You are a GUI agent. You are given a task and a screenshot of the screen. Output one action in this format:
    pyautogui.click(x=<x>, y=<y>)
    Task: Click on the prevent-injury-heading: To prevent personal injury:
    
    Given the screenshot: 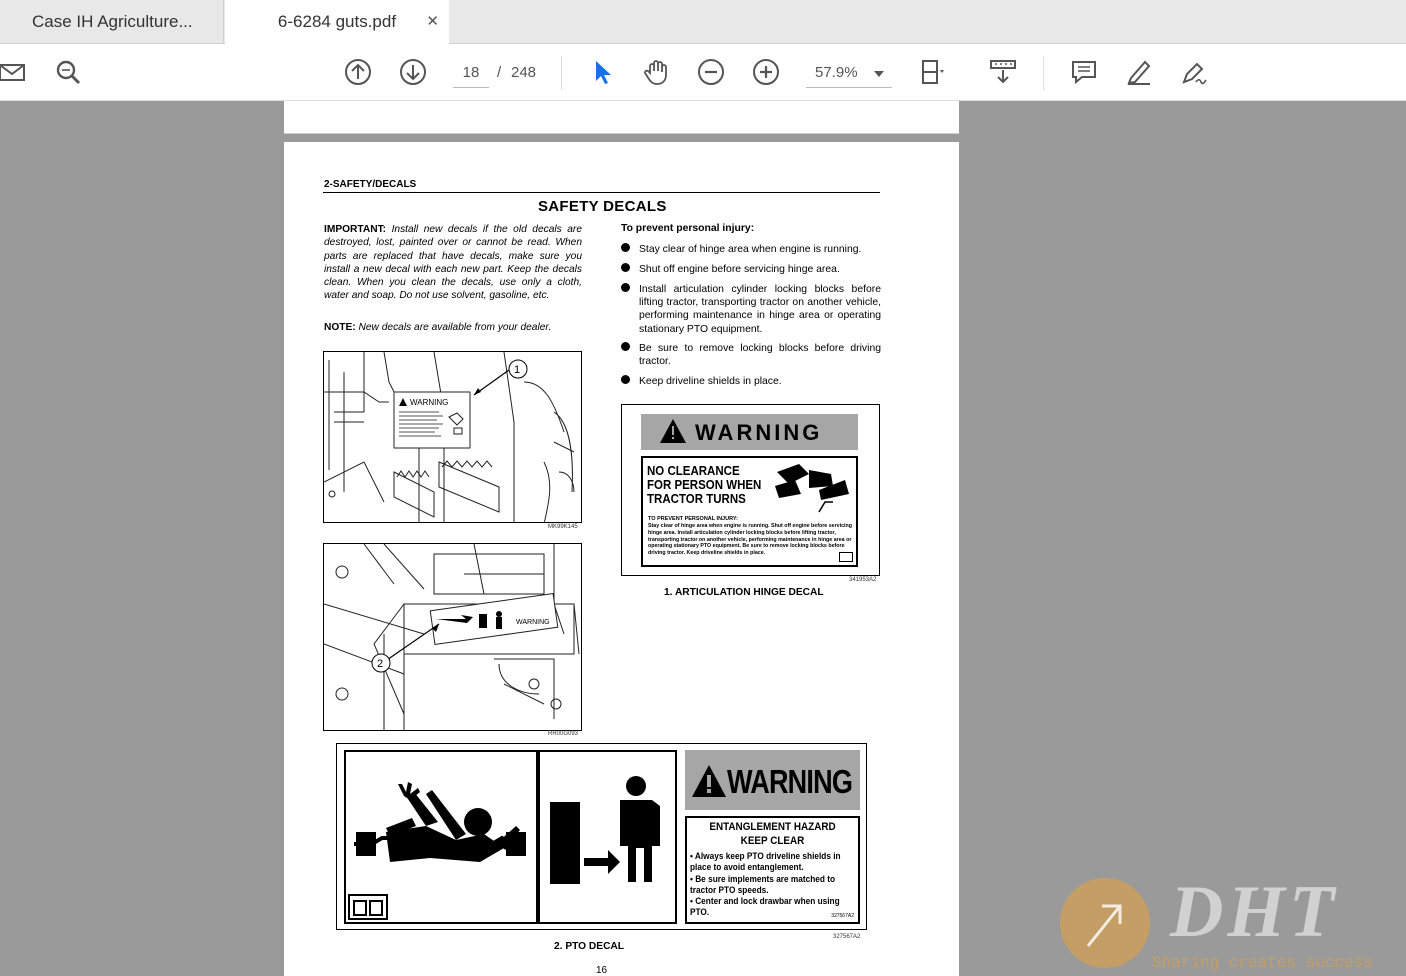 What is the action you would take?
    pyautogui.click(x=688, y=228)
    